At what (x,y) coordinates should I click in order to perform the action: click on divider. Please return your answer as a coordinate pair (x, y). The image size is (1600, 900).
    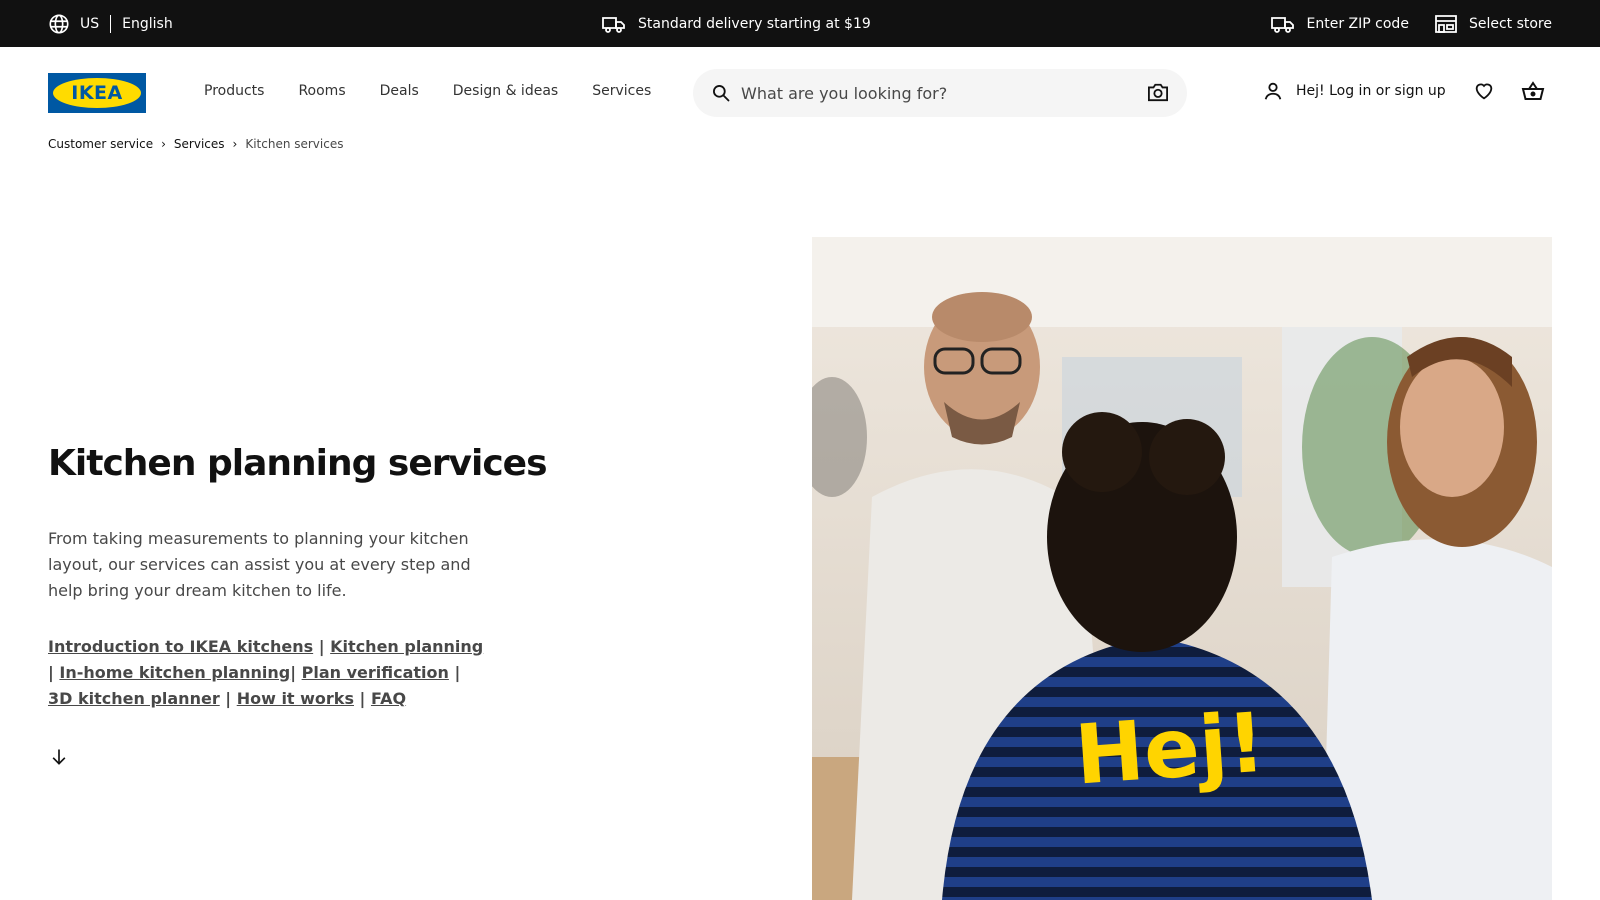
    Looking at the image, I should click on (111, 23).